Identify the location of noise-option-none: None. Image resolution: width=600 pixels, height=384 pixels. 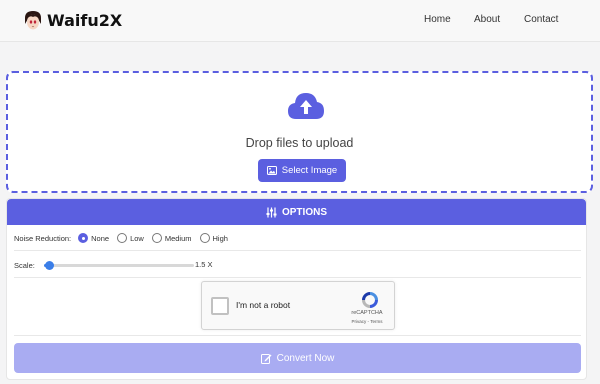
(93, 238).